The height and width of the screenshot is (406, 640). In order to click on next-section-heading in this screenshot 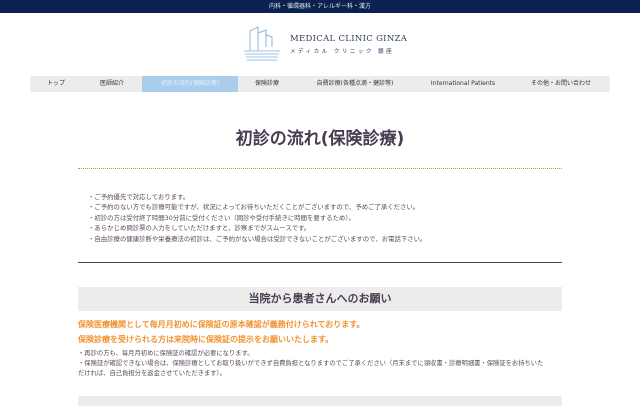, I will do `click(320, 401)`.